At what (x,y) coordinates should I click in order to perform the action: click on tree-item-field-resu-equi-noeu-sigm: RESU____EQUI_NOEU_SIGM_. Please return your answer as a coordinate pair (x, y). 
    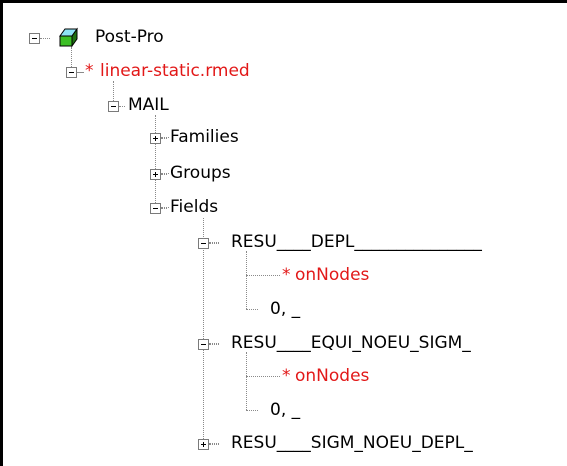
    Looking at the image, I should click on (285, 343).